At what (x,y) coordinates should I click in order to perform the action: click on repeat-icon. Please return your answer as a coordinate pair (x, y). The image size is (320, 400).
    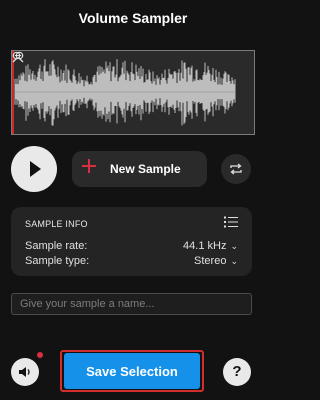
    Looking at the image, I should click on (236, 169).